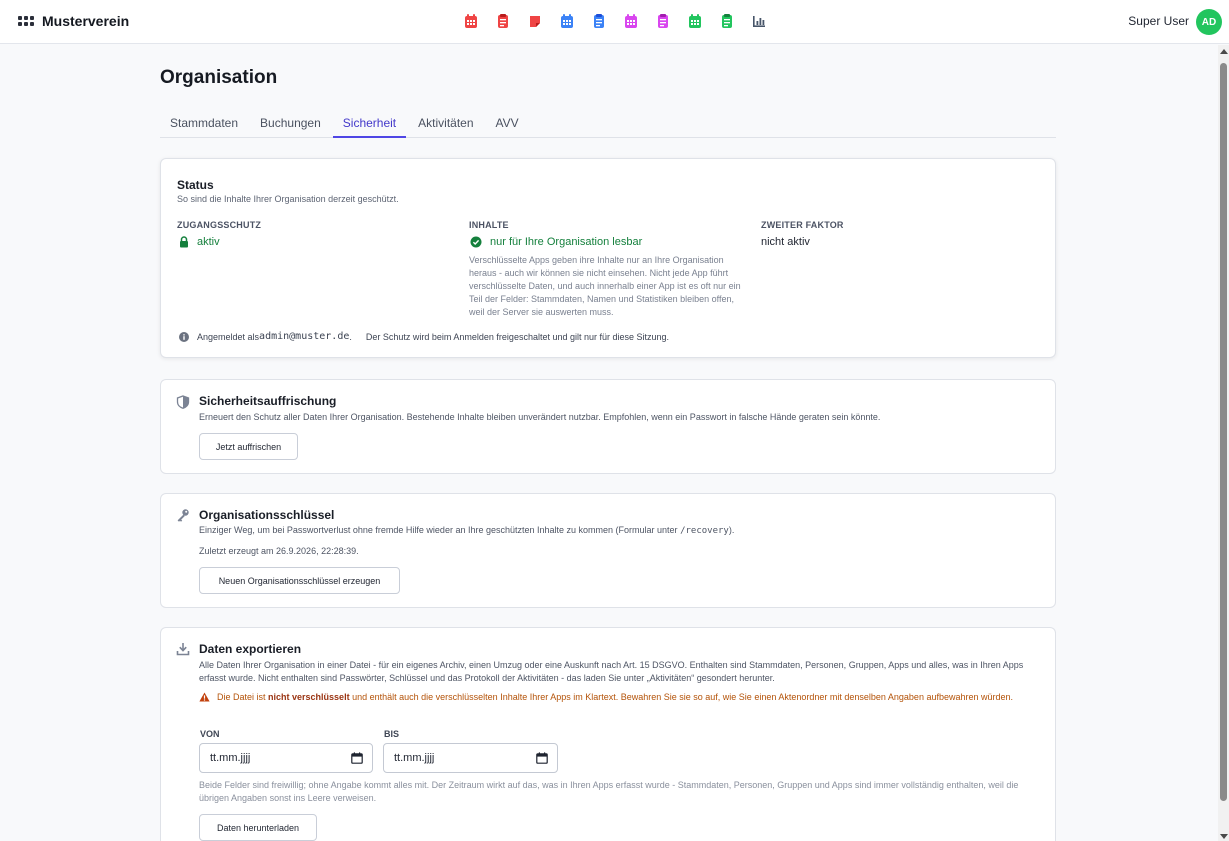  What do you see at coordinates (258, 827) in the screenshot?
I see `download-data-button: Daten herunterladen` at bounding box center [258, 827].